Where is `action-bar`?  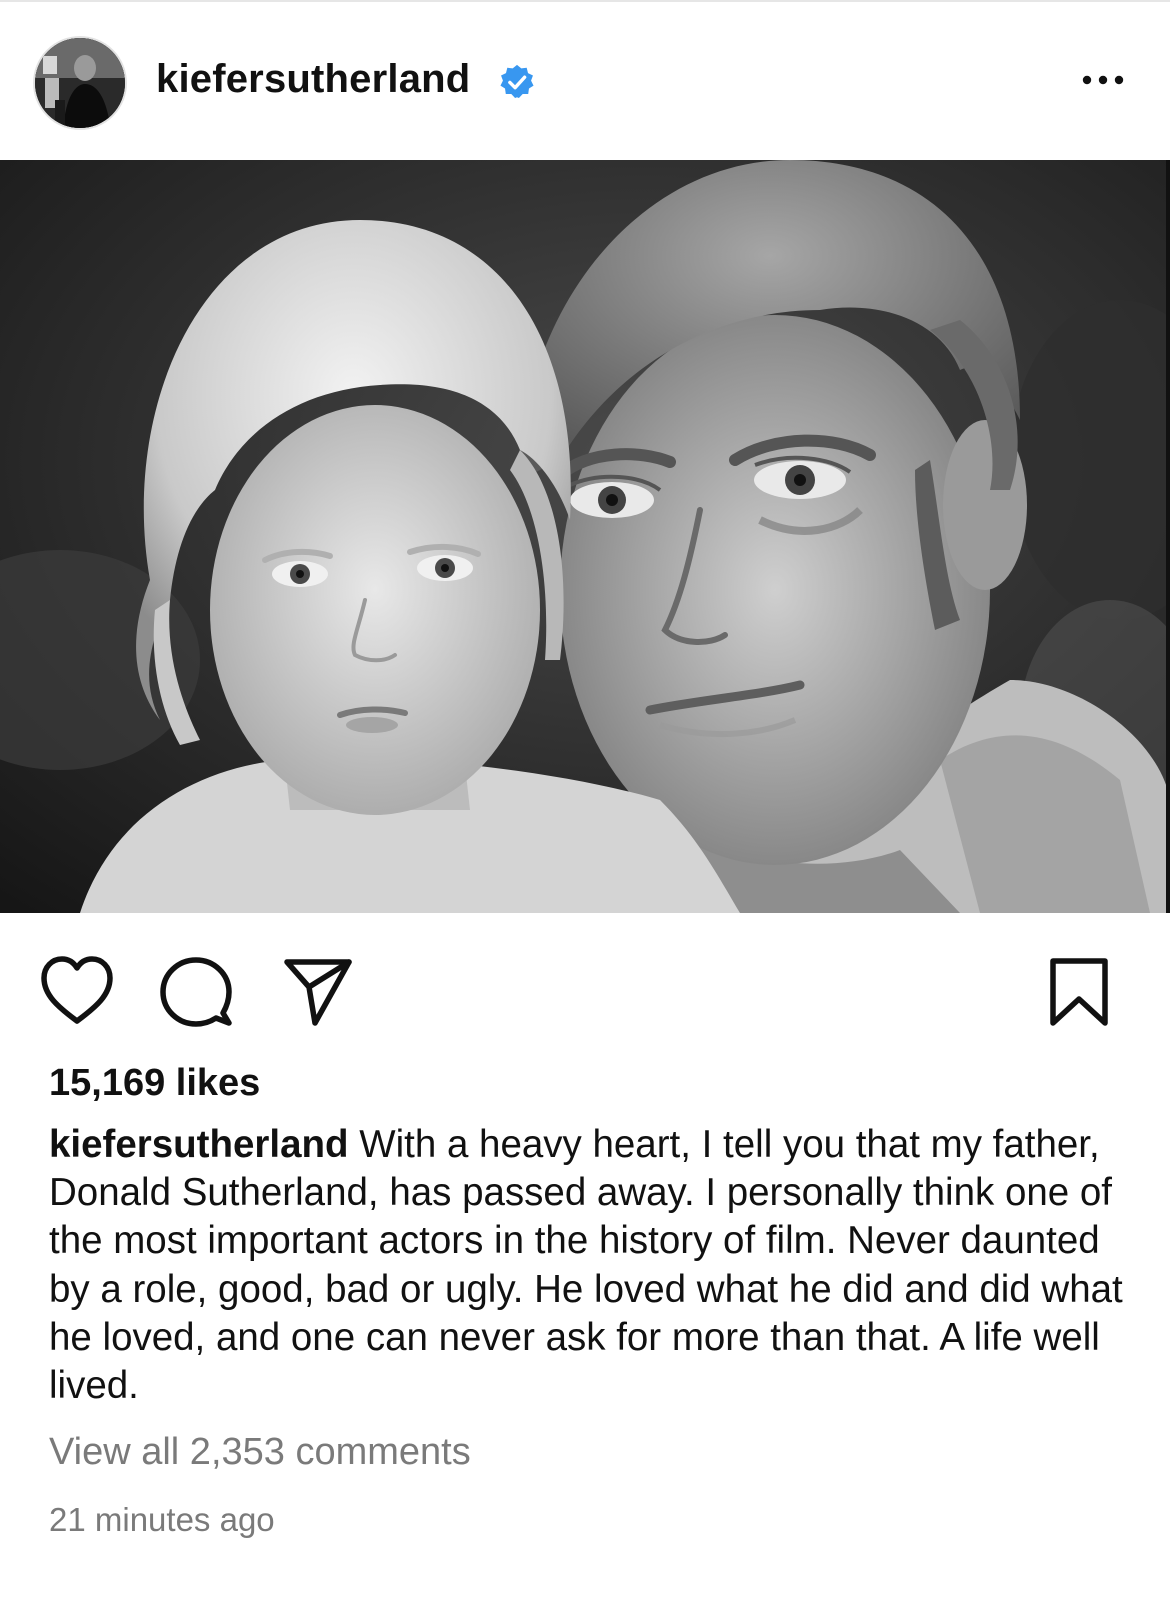
action-bar is located at coordinates (585, 978).